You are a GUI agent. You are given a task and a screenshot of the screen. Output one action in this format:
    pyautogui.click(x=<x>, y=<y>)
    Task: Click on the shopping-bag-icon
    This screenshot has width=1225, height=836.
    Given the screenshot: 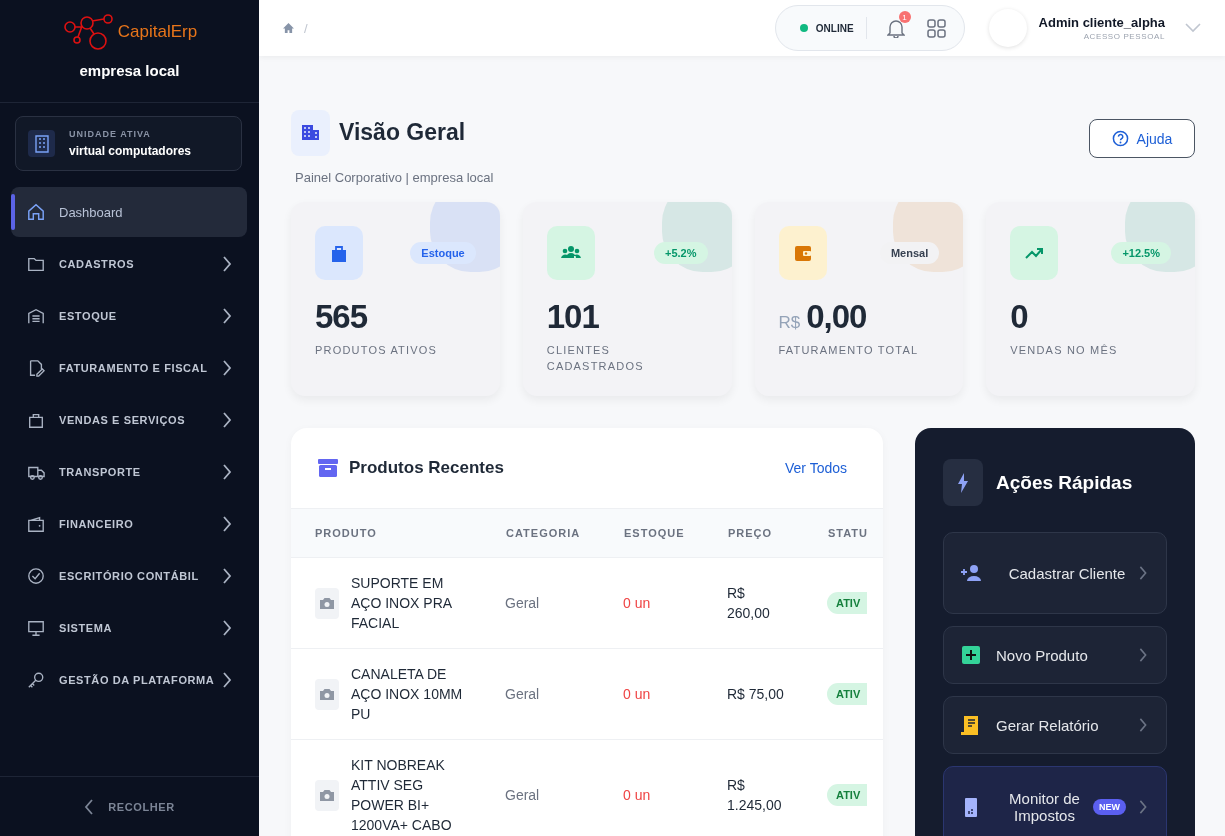 What is the action you would take?
    pyautogui.click(x=36, y=420)
    